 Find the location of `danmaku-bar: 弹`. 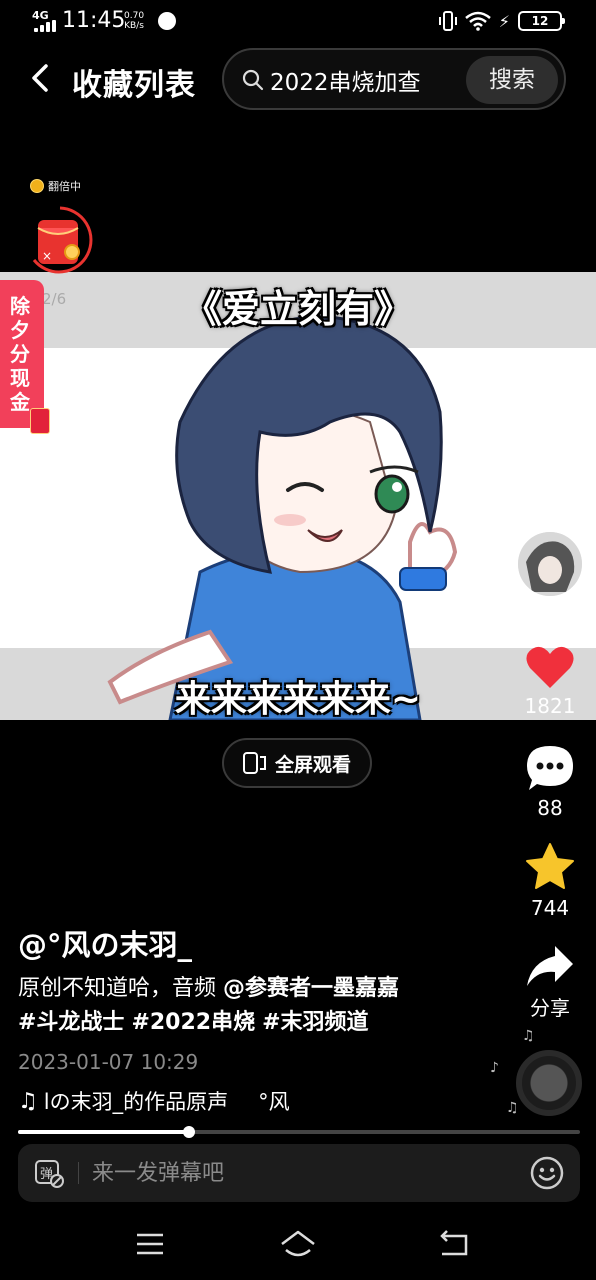

danmaku-bar: 弹 is located at coordinates (299, 1173).